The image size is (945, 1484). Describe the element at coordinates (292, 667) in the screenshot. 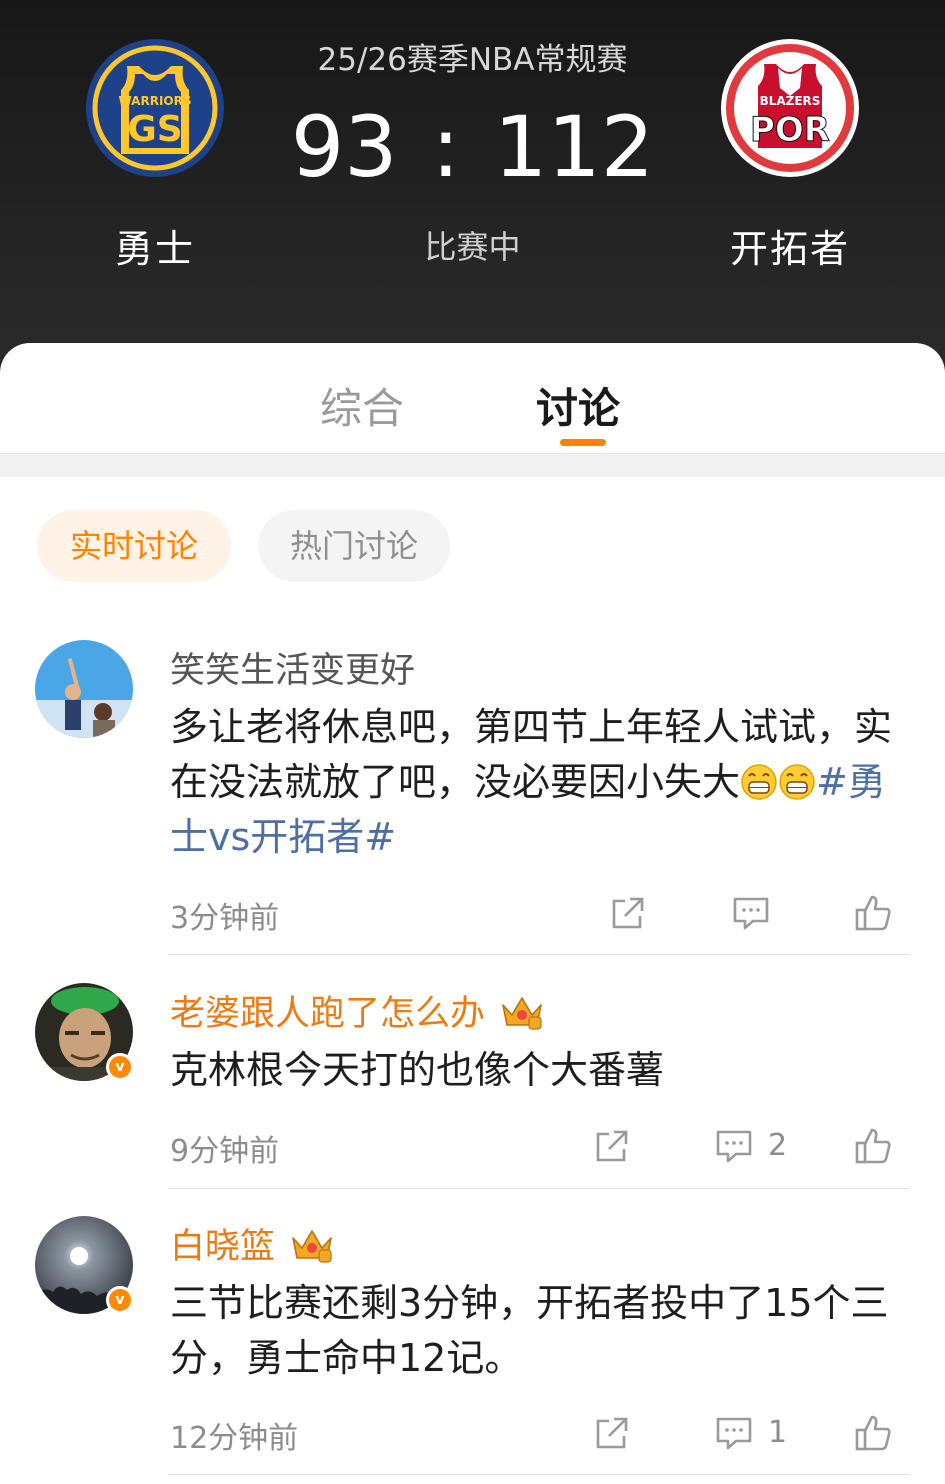

I see `comment-username: 笑笑生活变更好` at that location.